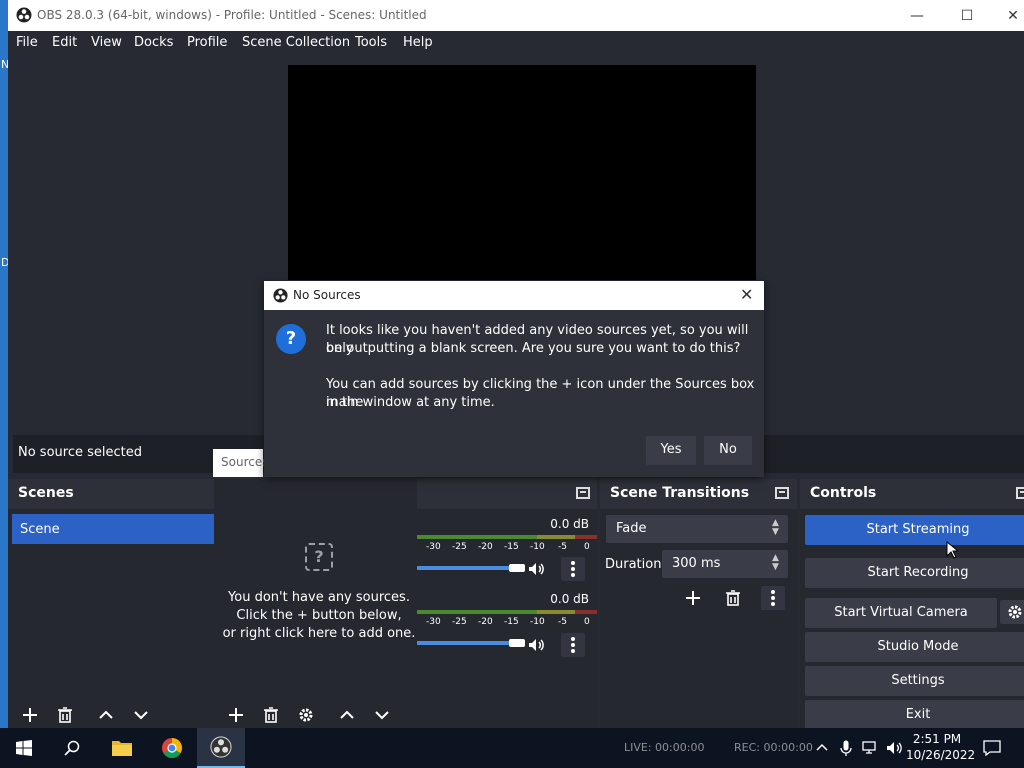 Image resolution: width=1024 pixels, height=768 pixels. I want to click on move-scene-up-button, so click(106, 715).